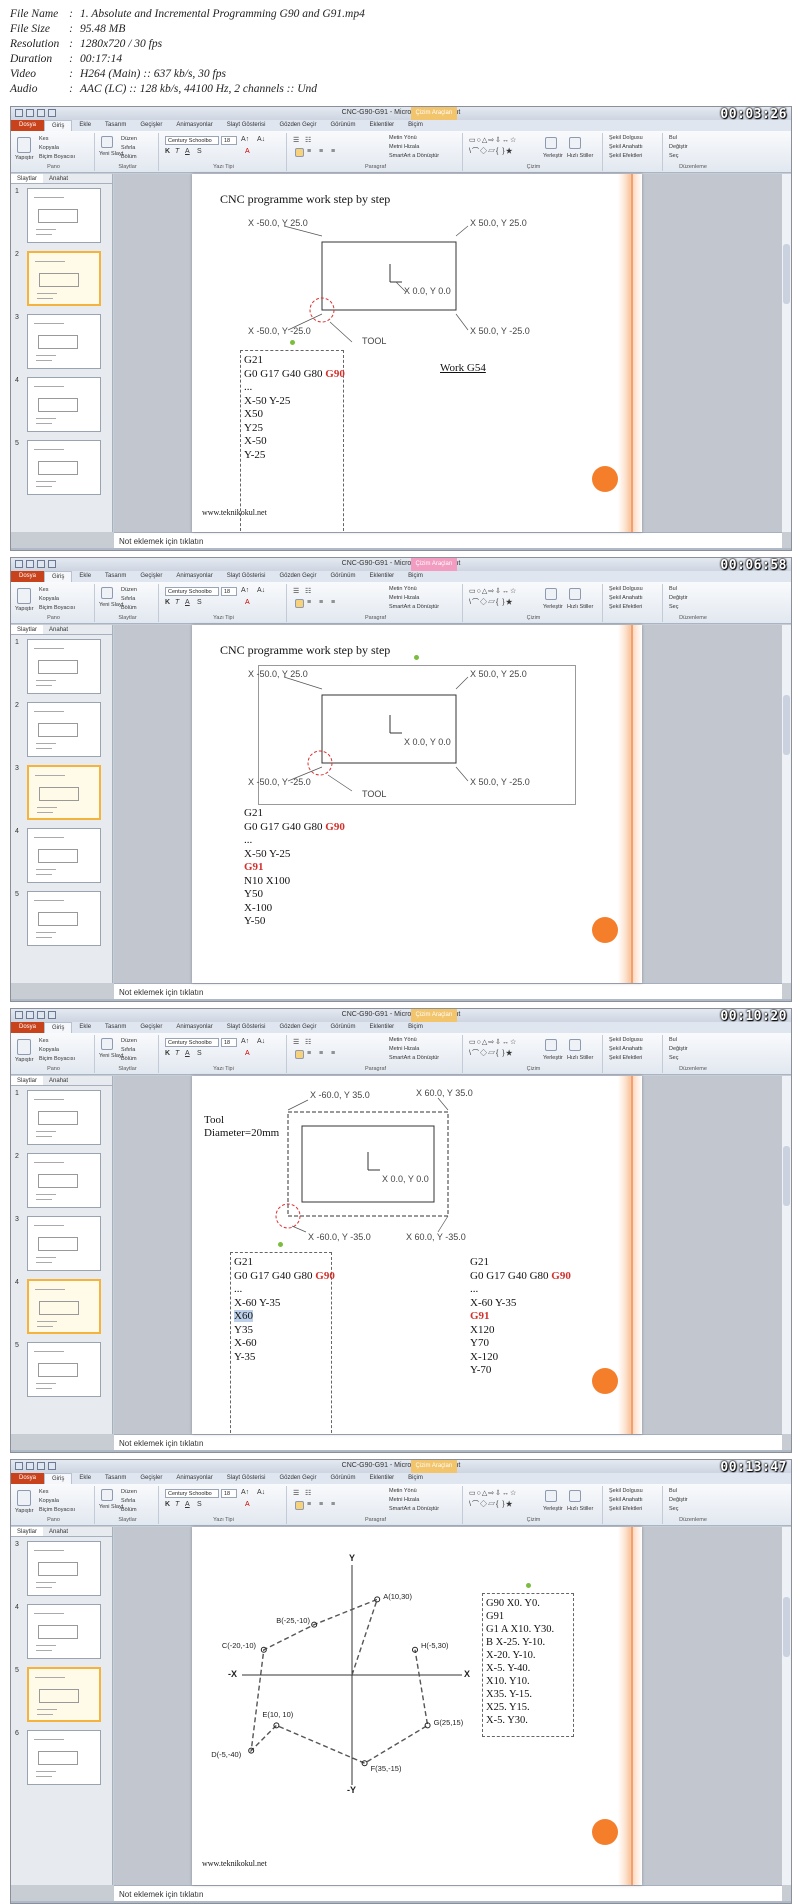 This screenshot has width=802, height=1904. I want to click on rotate-handle, so click(292, 342).